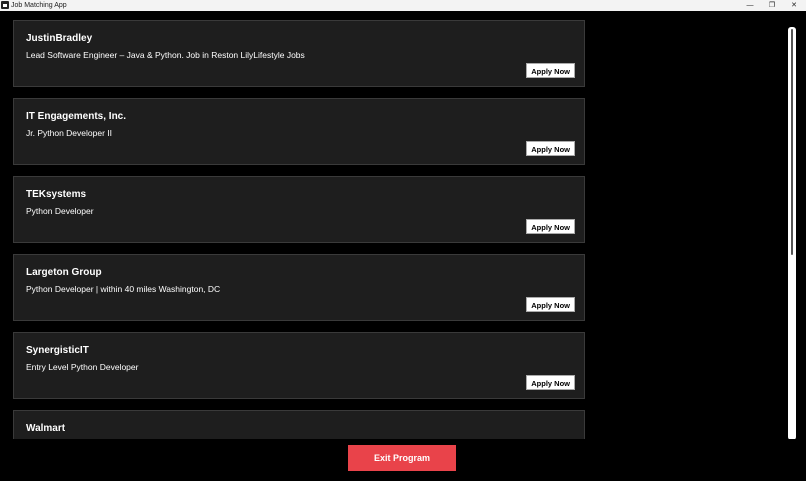 The width and height of the screenshot is (806, 481). Describe the element at coordinates (299, 424) in the screenshot. I see `job-card: Walmart` at that location.